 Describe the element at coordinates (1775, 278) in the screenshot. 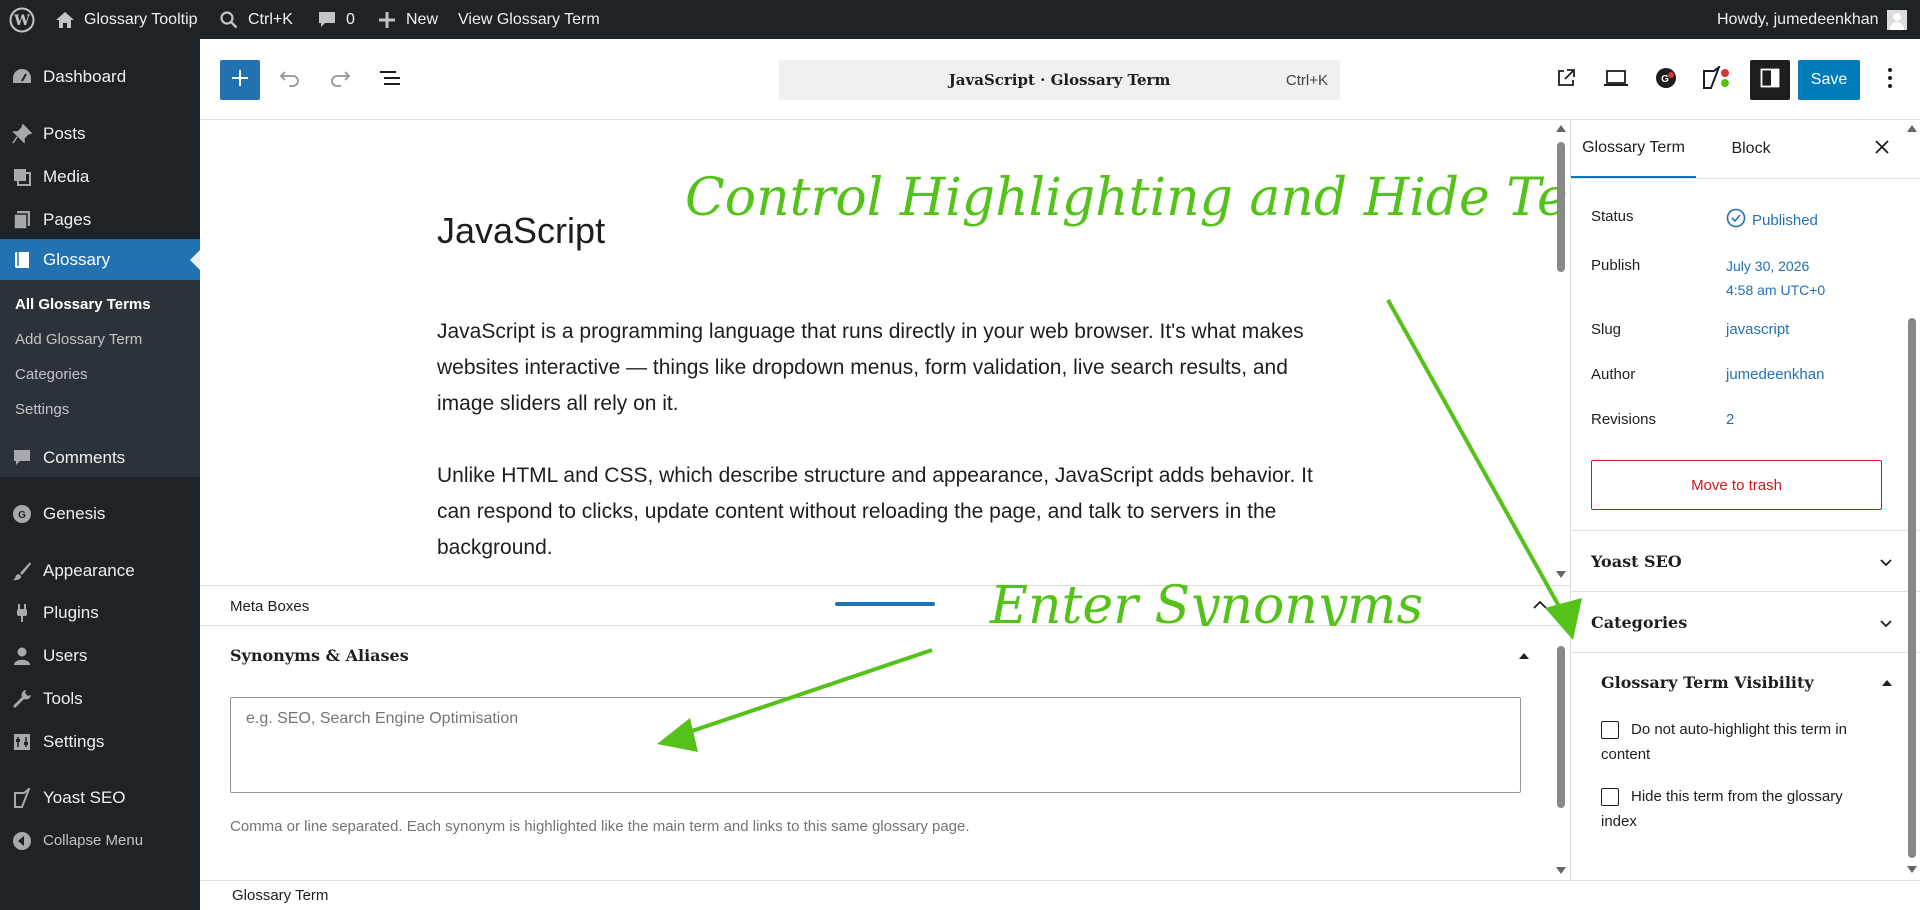

I see `publish-date-button: July 30, 2026 4:58 am UTC+0` at that location.